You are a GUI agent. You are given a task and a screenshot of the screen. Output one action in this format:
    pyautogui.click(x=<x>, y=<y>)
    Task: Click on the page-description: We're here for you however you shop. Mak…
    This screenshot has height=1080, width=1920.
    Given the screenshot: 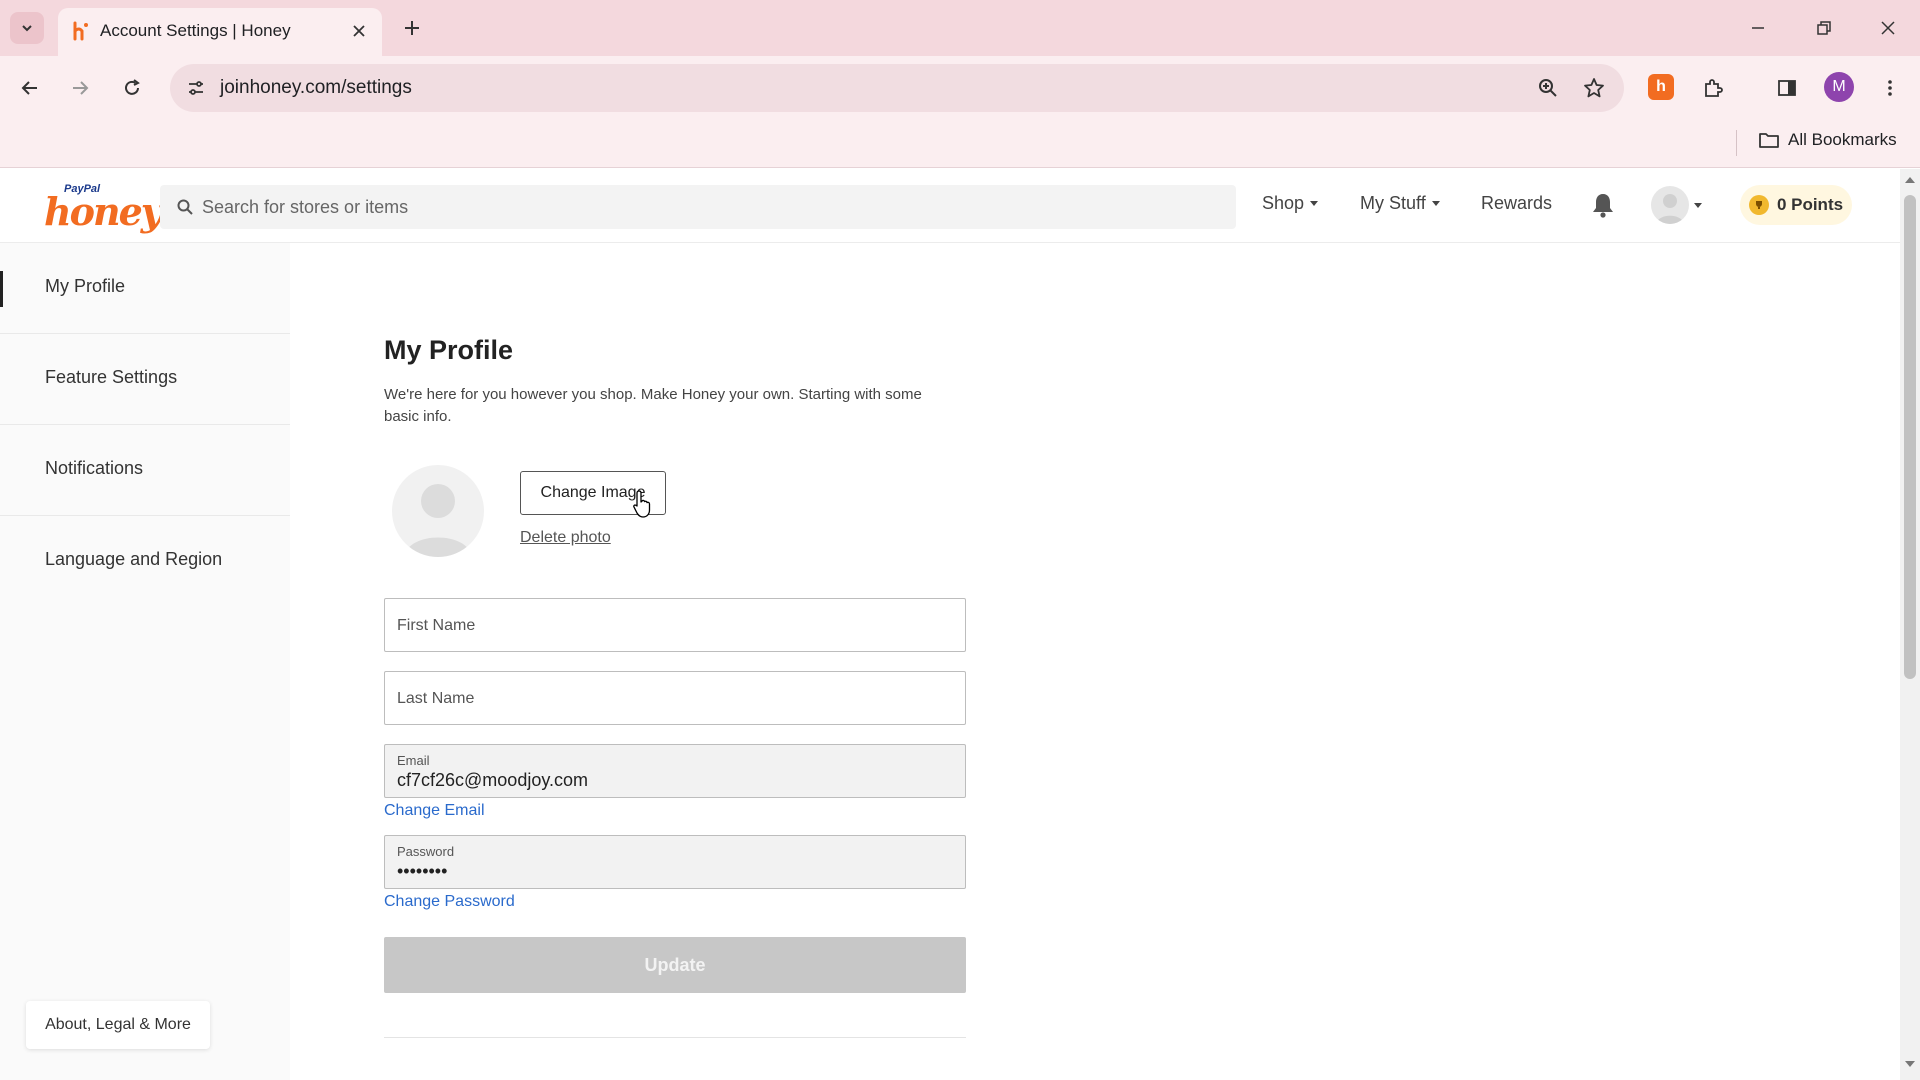 What is the action you would take?
    pyautogui.click(x=653, y=405)
    